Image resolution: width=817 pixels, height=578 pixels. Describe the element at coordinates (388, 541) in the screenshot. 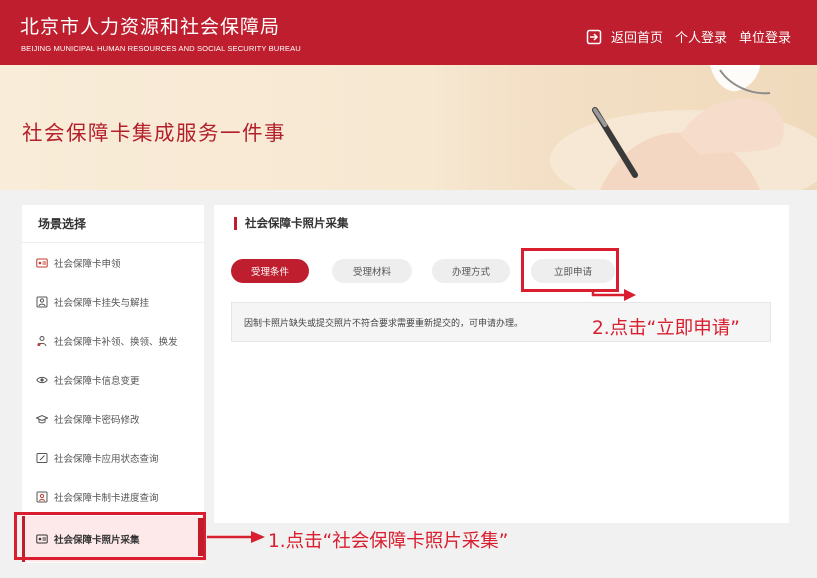

I see `step-1-annotation: 1.点击“社会保障卡照片采集”` at that location.